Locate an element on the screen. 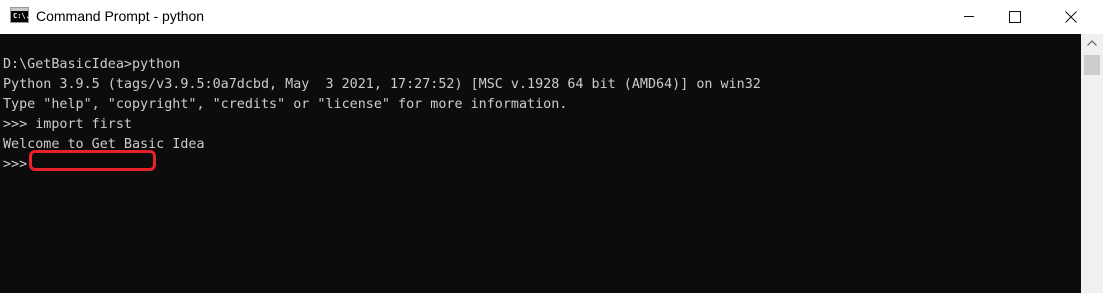 This screenshot has width=1103, height=293. console-line-prompt: >>> is located at coordinates (15, 164).